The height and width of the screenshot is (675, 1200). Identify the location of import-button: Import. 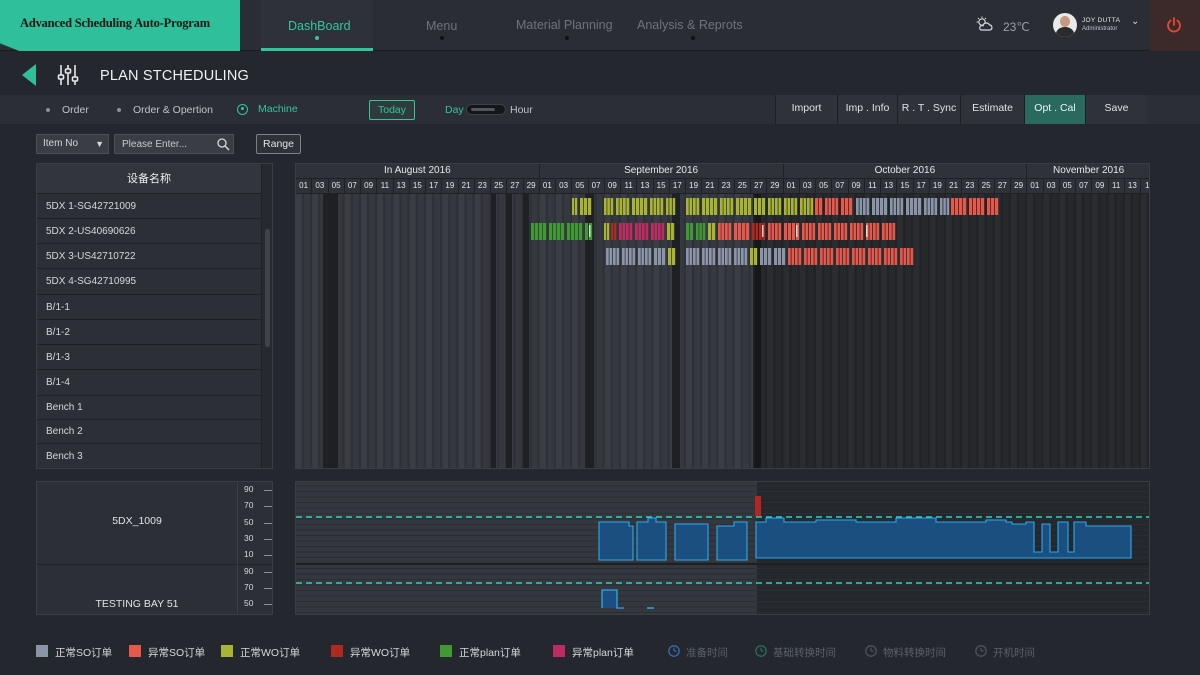
(806, 109).